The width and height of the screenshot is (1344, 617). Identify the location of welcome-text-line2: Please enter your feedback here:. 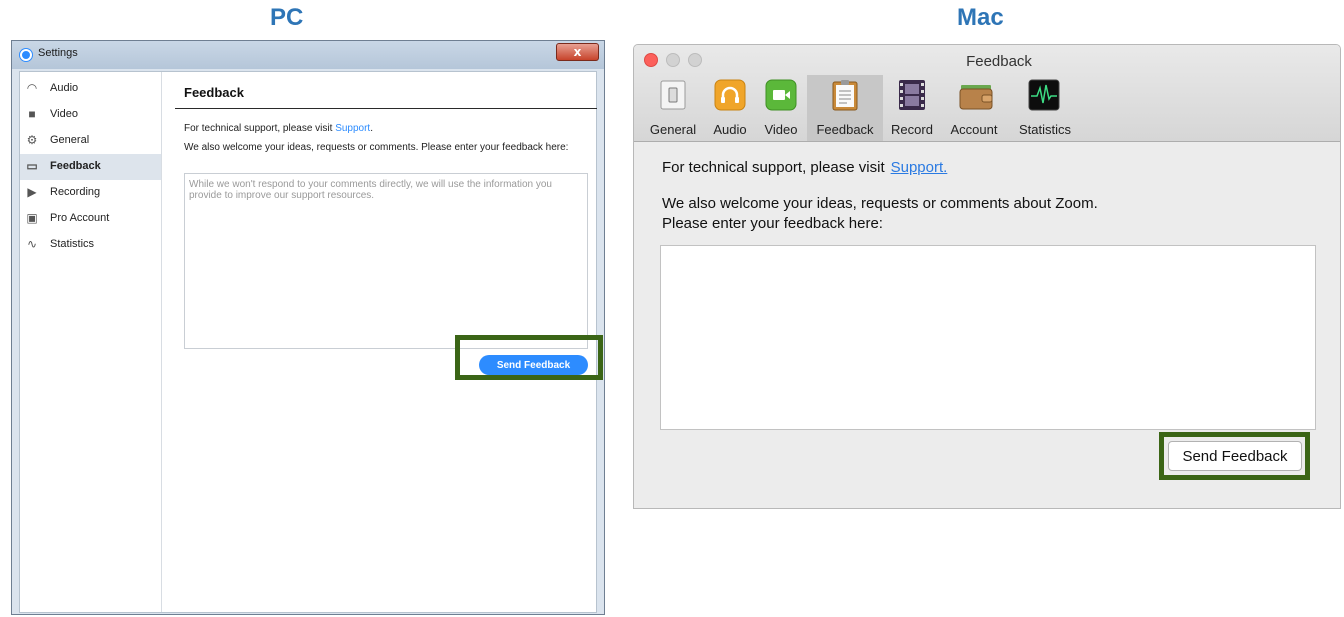
(772, 223).